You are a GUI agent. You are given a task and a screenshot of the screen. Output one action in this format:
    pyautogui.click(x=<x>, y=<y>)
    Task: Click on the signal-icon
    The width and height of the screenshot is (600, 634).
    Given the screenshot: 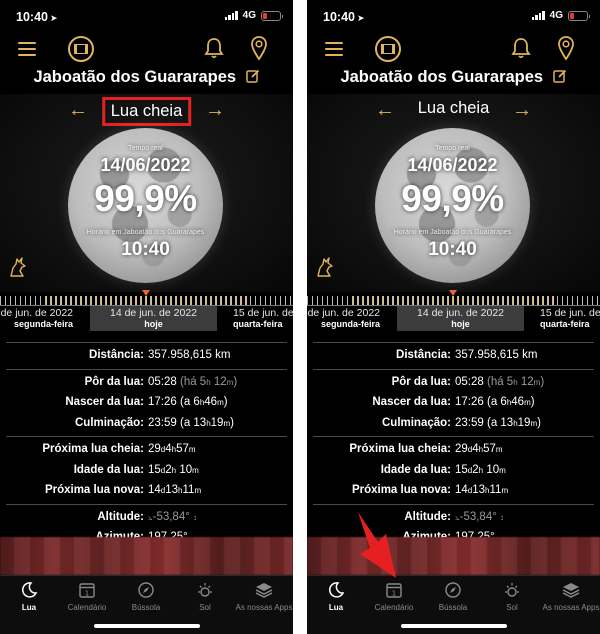 What is the action you would take?
    pyautogui.click(x=231, y=15)
    